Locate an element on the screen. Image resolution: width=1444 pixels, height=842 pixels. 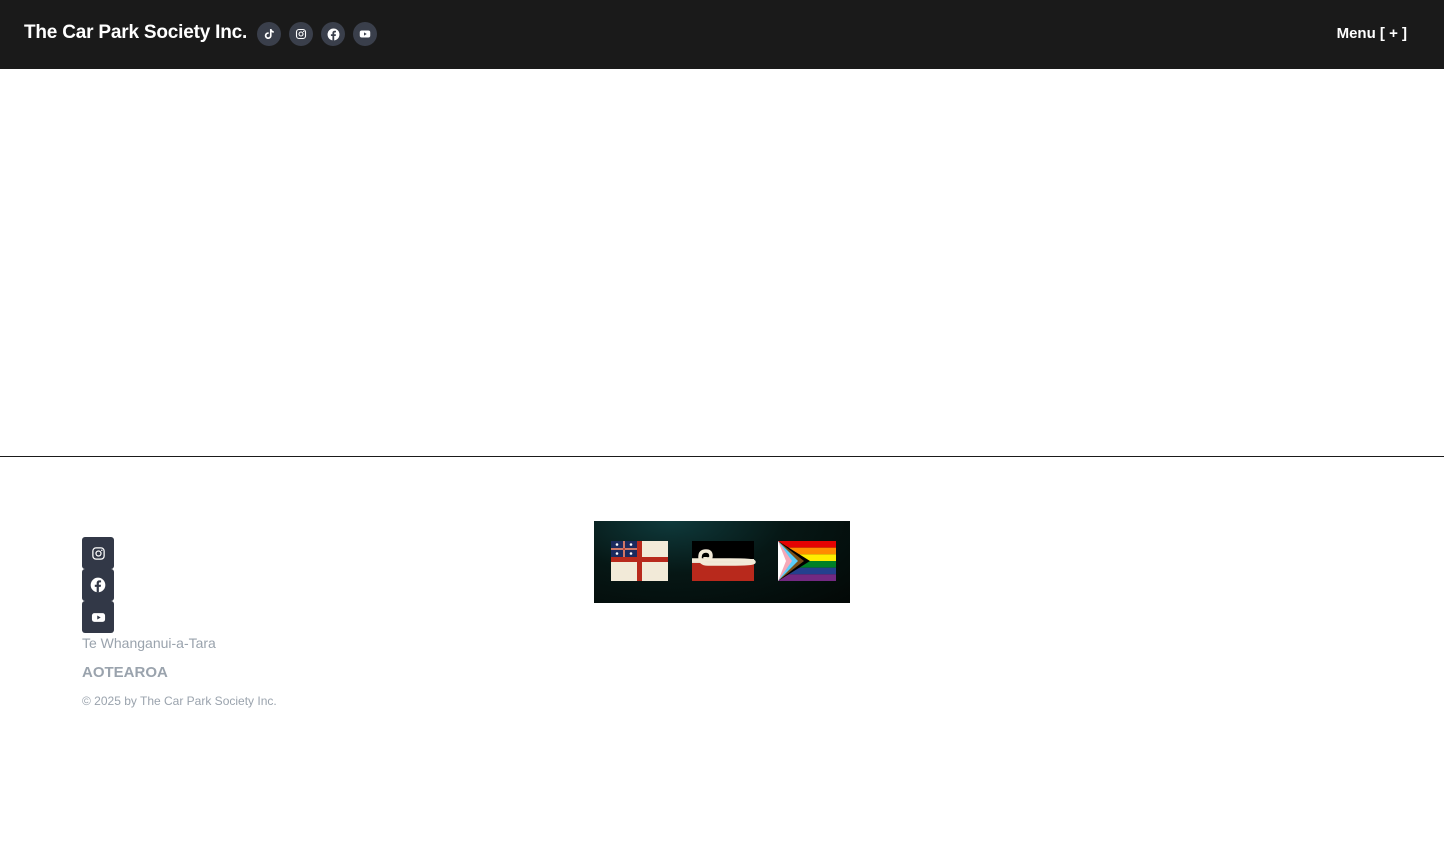
footer-country: AOTEAROA is located at coordinates (125, 672).